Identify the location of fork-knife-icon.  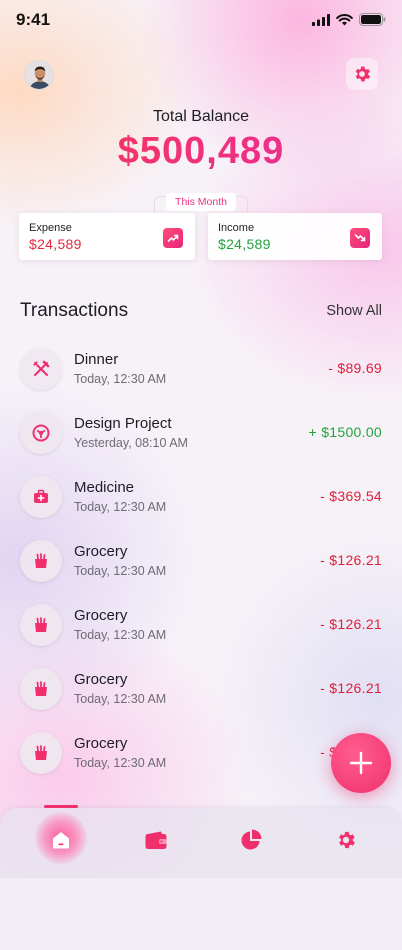
(41, 369).